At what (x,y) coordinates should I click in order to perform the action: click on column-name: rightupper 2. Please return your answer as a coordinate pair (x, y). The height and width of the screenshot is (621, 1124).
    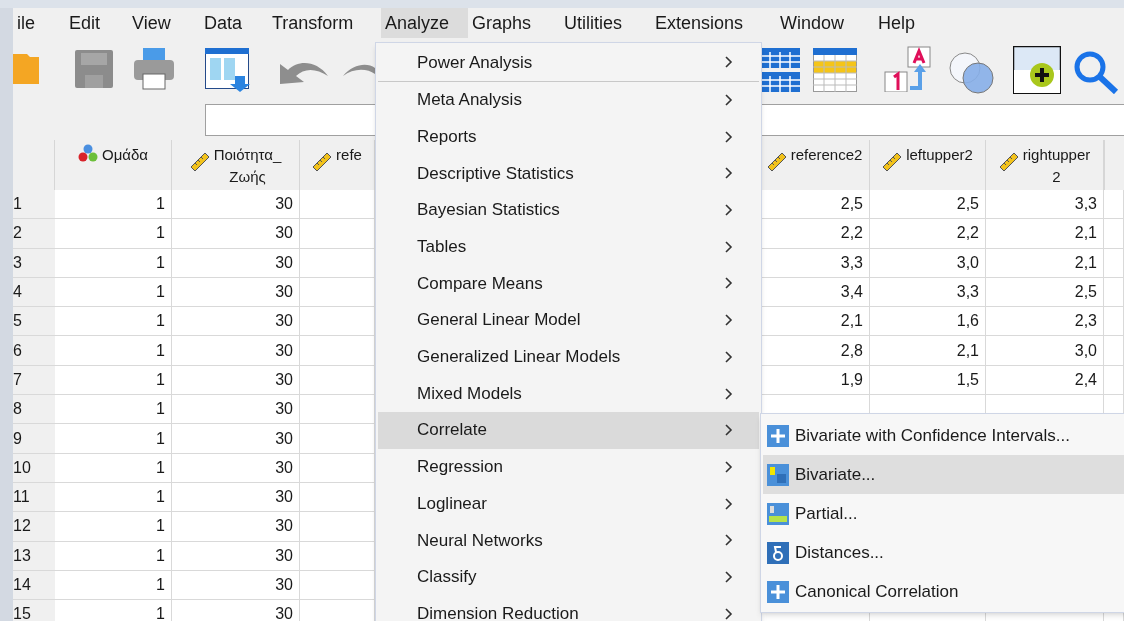
    Looking at the image, I should click on (1056, 166).